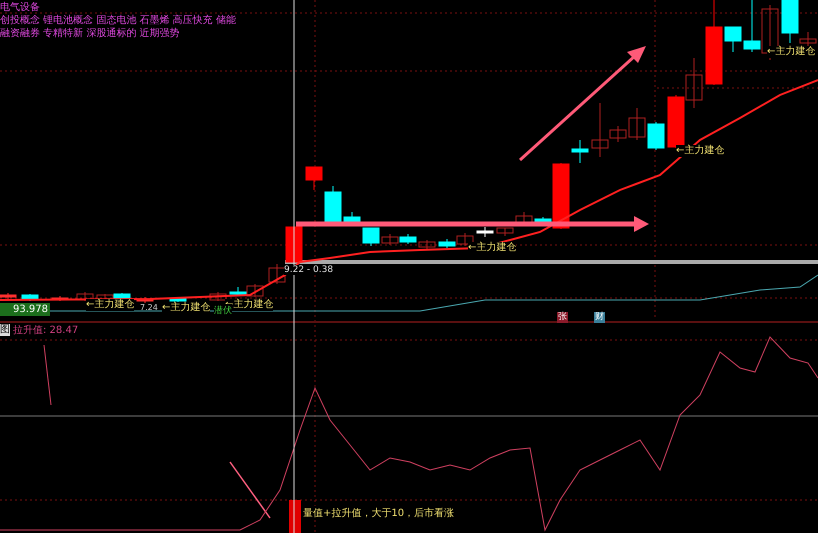 The width and height of the screenshot is (818, 533). What do you see at coordinates (599, 317) in the screenshot?
I see `event-marker: 财` at bounding box center [599, 317].